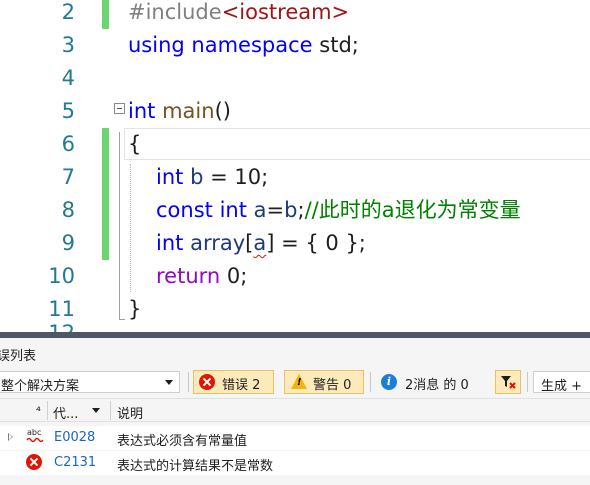 This screenshot has width=590, height=485. I want to click on code-text: {, so click(134, 144).